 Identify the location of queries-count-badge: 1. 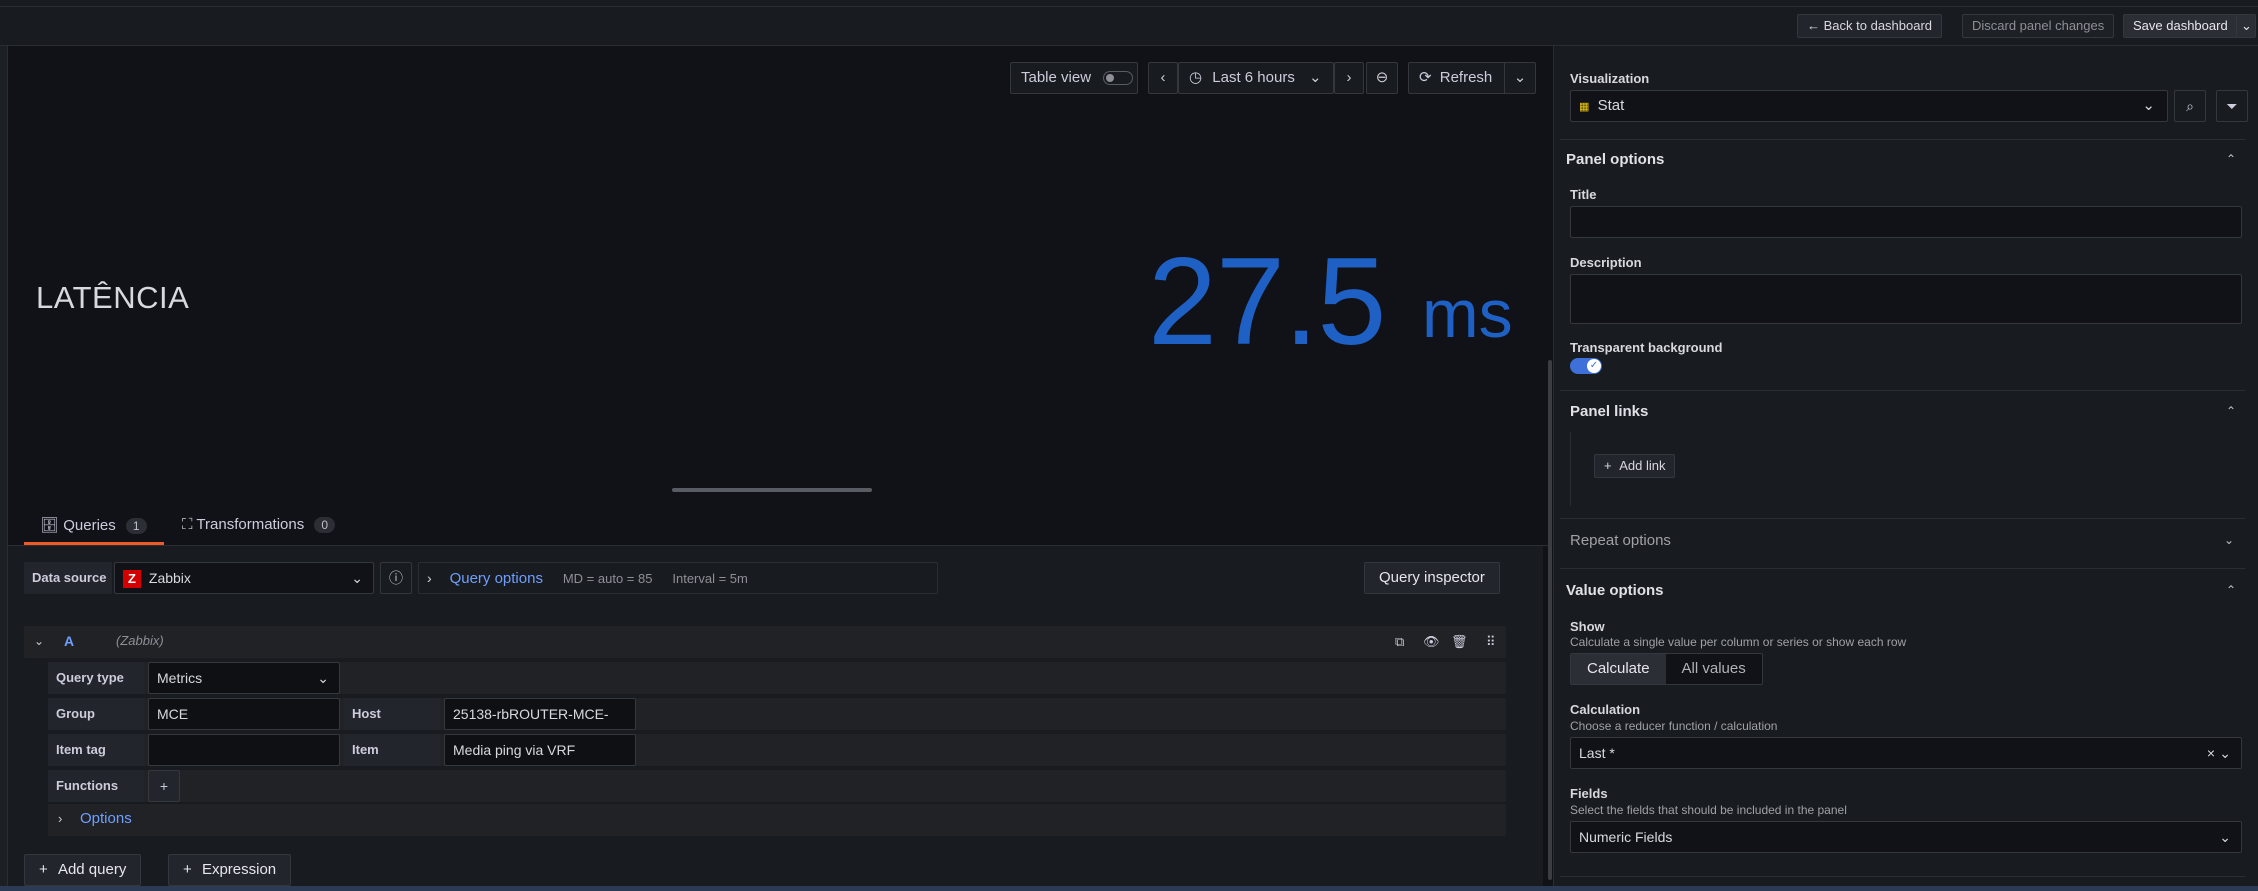
(136, 526).